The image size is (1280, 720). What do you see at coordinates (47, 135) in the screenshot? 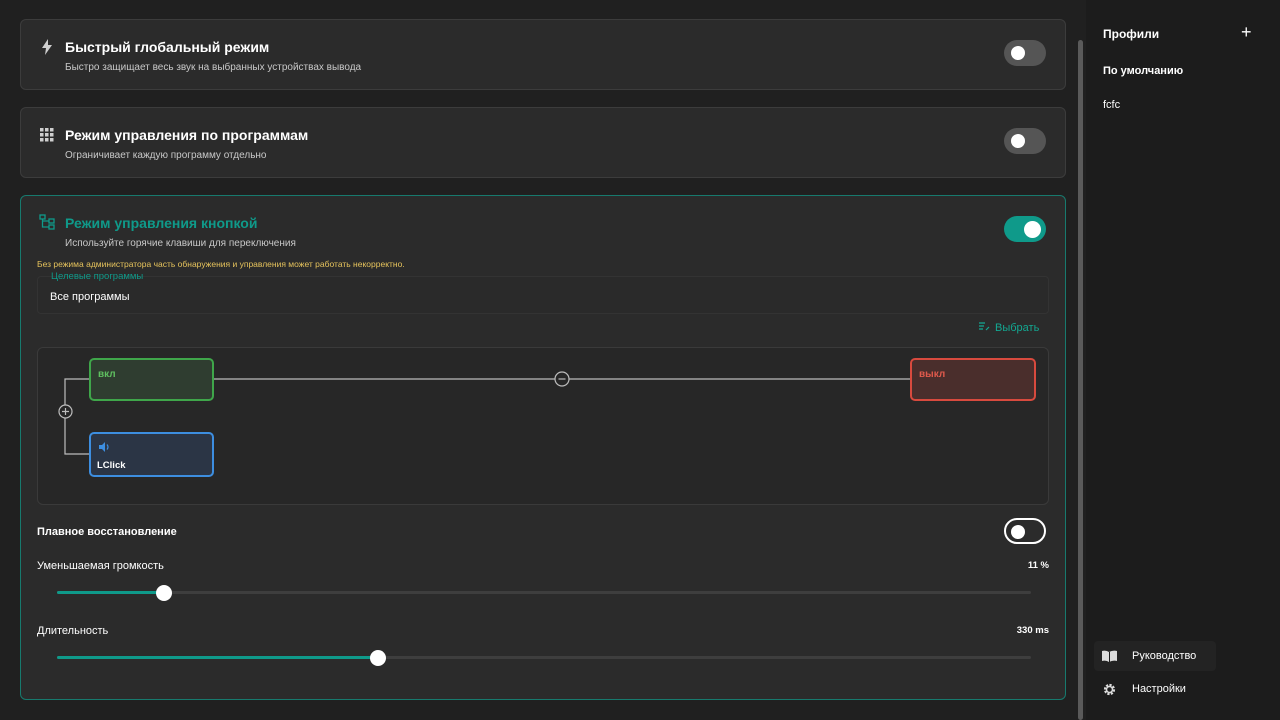
I see `grid-icon` at bounding box center [47, 135].